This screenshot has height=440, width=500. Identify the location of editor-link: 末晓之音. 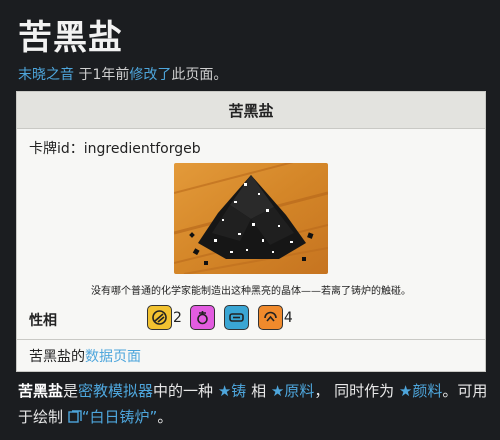
(46, 75).